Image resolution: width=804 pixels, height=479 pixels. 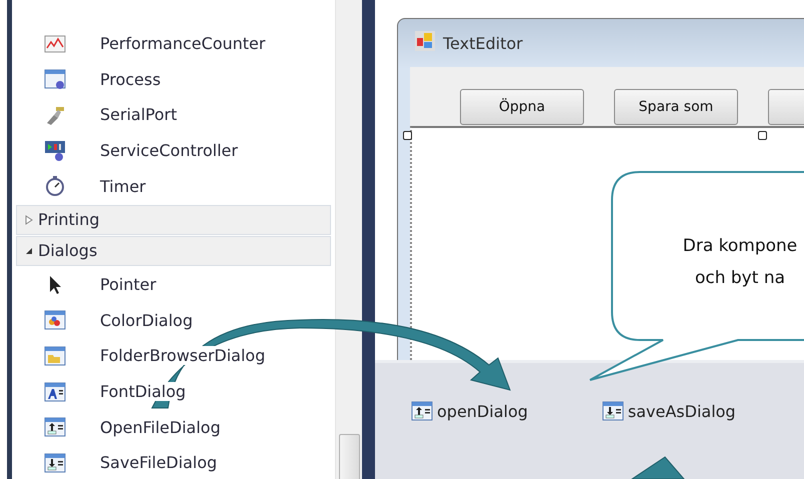 What do you see at coordinates (55, 355) in the screenshot?
I see `folder-dialog-icon` at bounding box center [55, 355].